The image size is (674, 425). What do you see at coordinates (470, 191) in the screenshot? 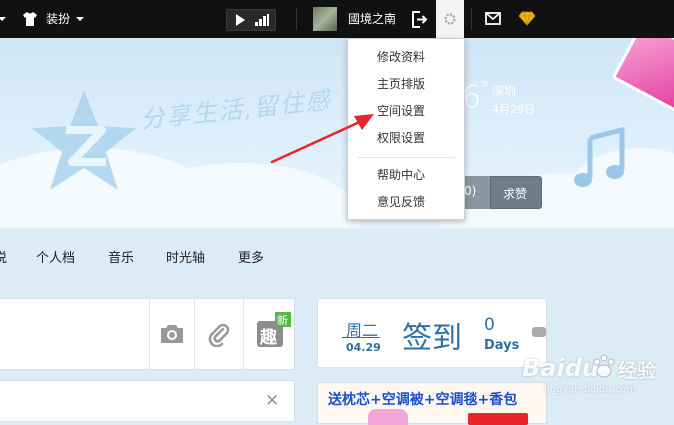
I see `praise-count: 0)` at bounding box center [470, 191].